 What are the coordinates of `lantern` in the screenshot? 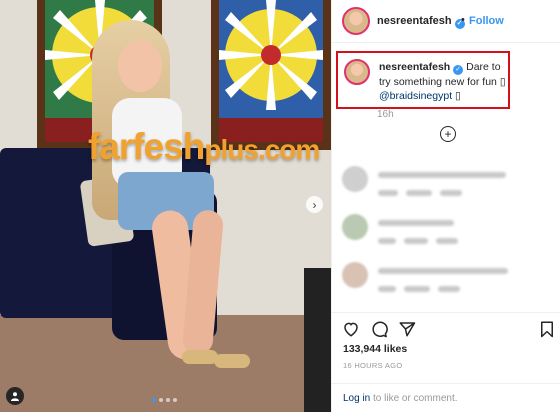 It's located at (317, 340).